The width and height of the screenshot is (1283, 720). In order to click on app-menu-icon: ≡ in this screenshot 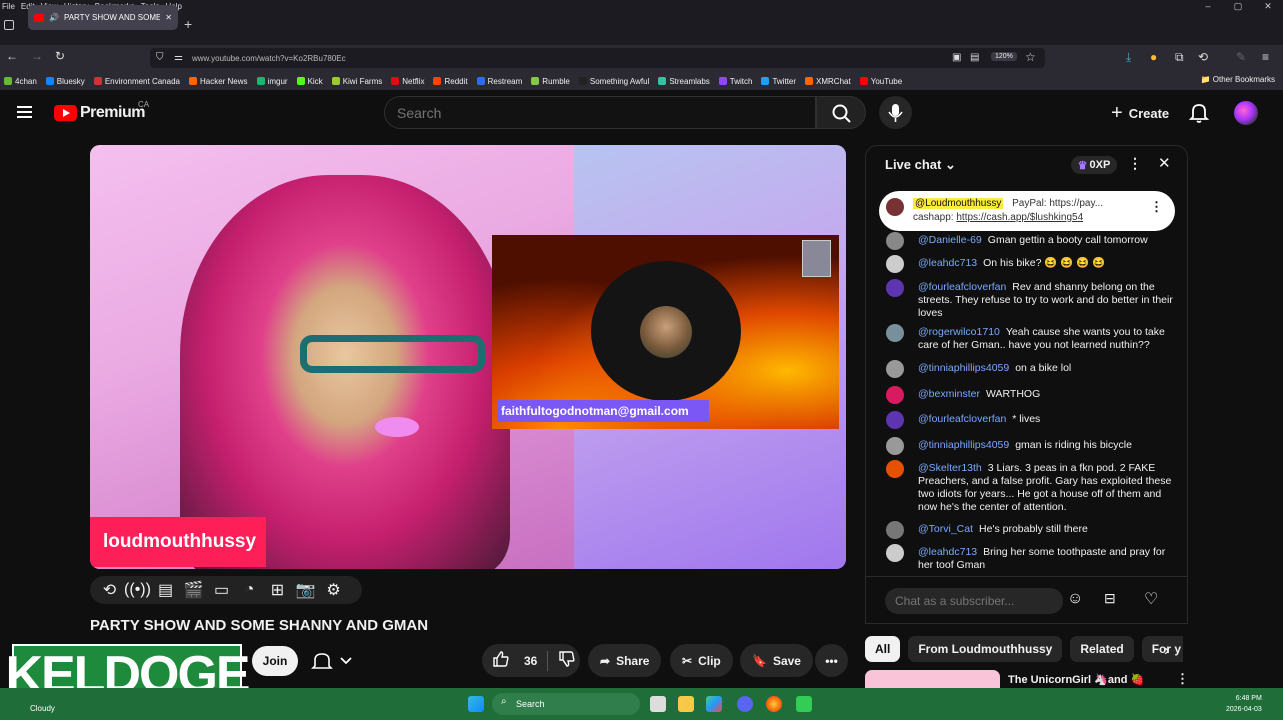, I will do `click(1265, 57)`.